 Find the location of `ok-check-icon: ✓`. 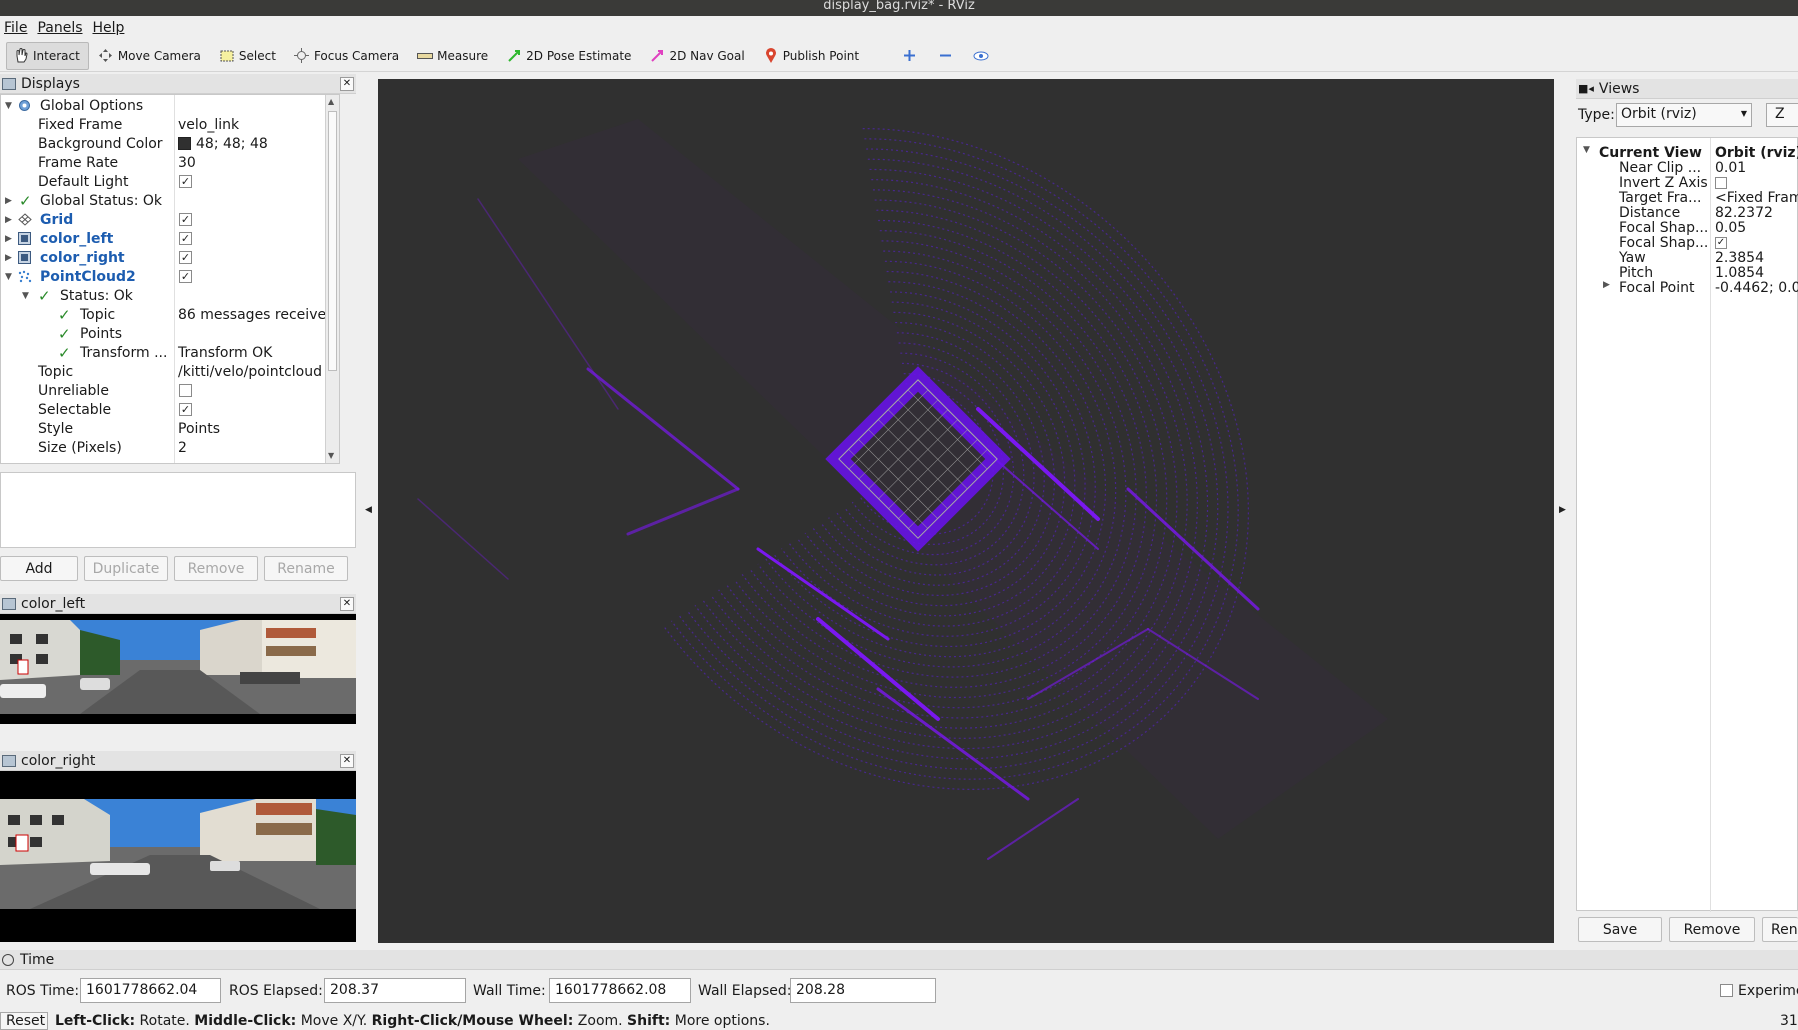

ok-check-icon: ✓ is located at coordinates (64, 314).